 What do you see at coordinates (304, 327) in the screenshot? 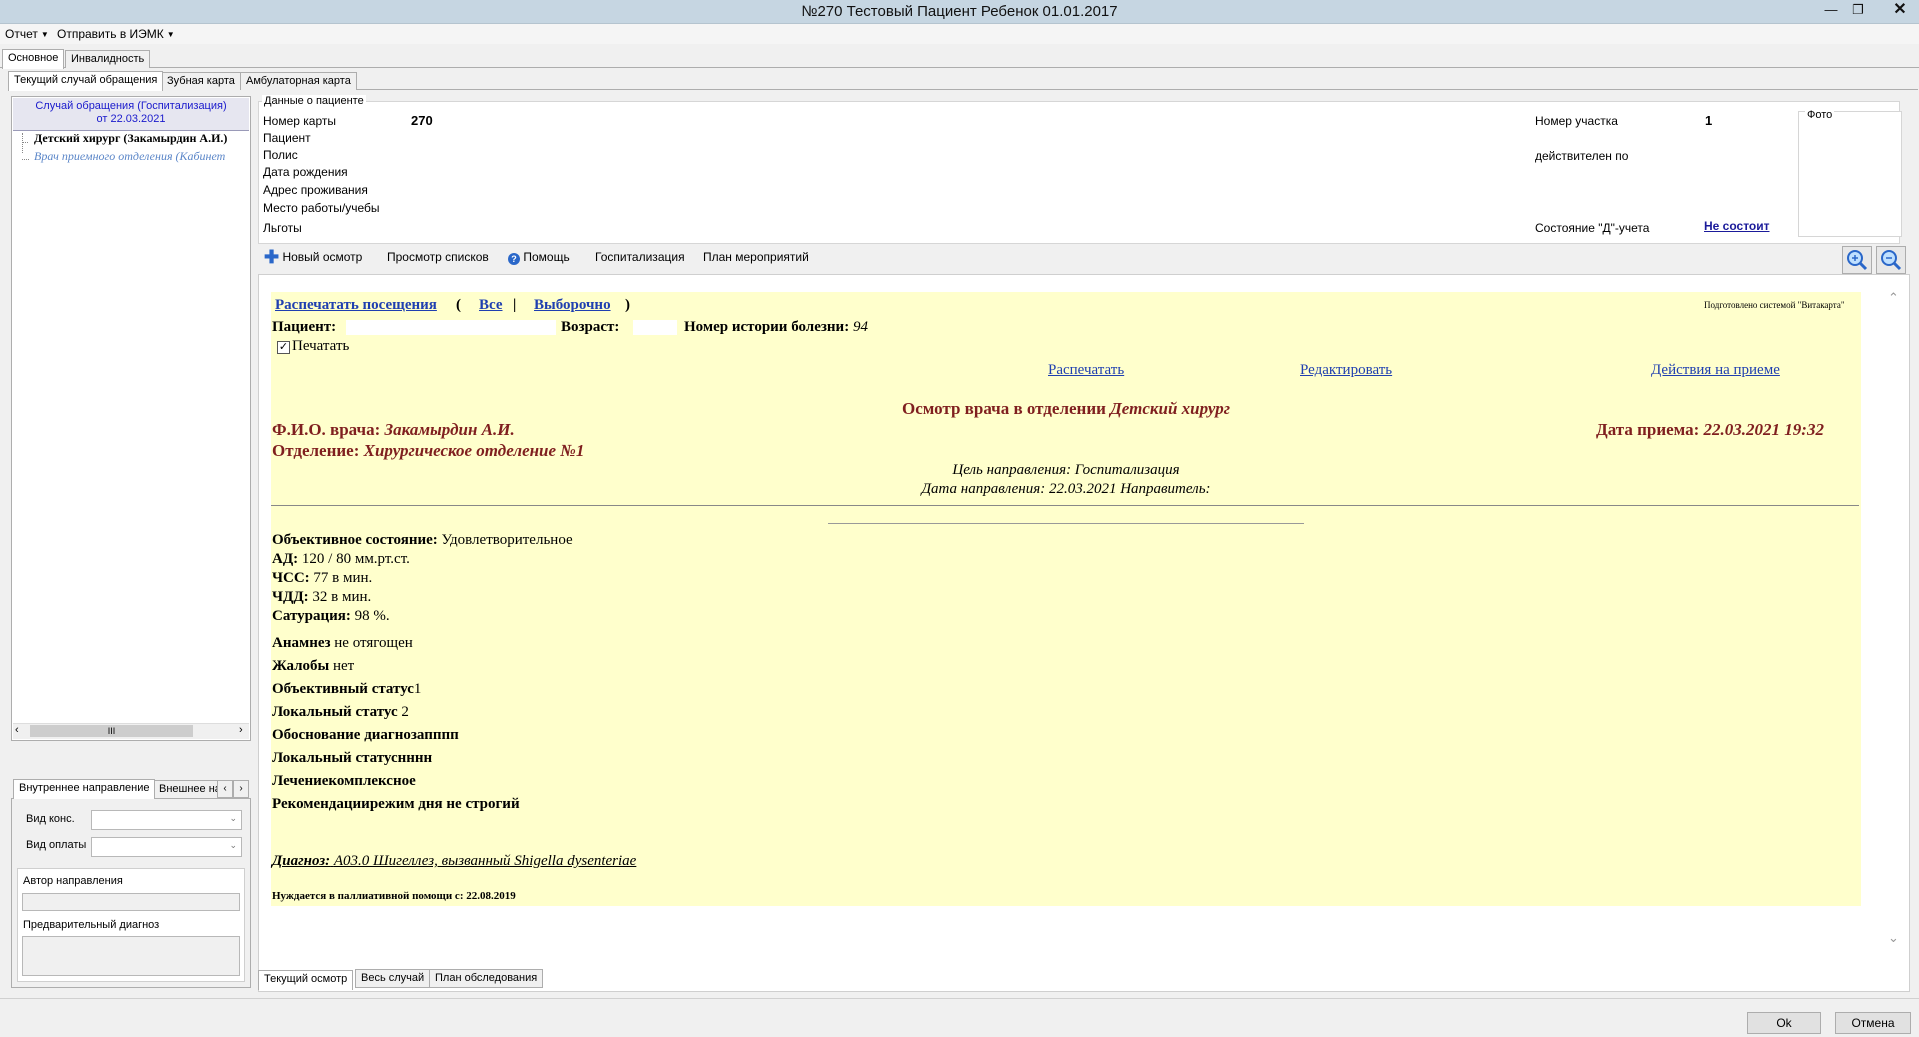
I see `patient-label: Пациент:` at bounding box center [304, 327].